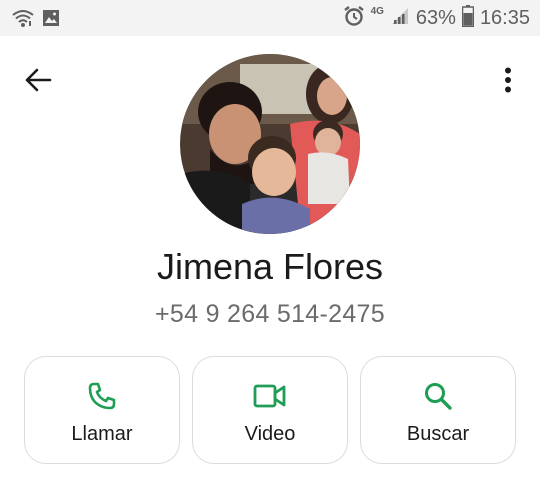  I want to click on call-button-label: Llamar, so click(102, 434).